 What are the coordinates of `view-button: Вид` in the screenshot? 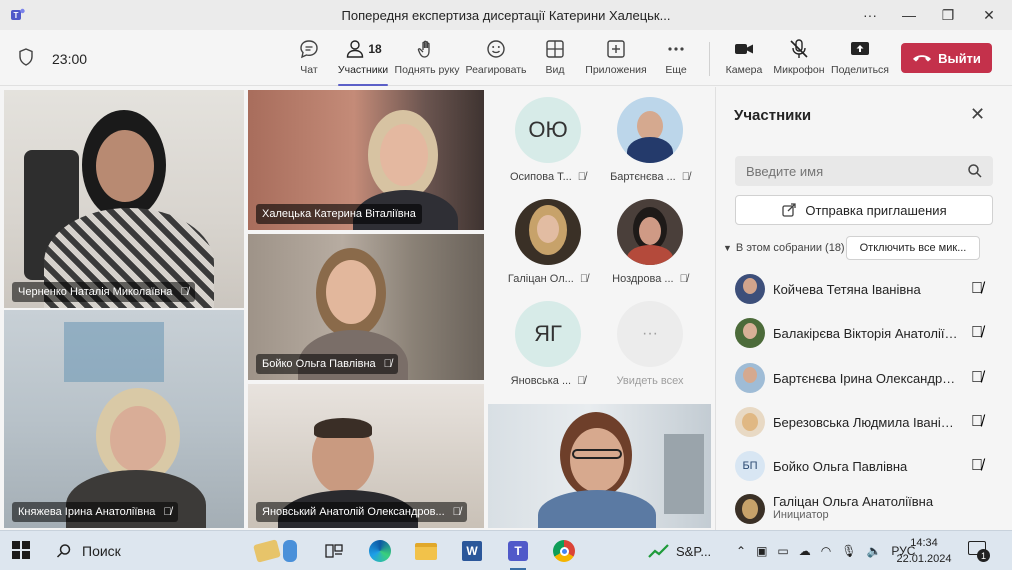 It's located at (555, 59).